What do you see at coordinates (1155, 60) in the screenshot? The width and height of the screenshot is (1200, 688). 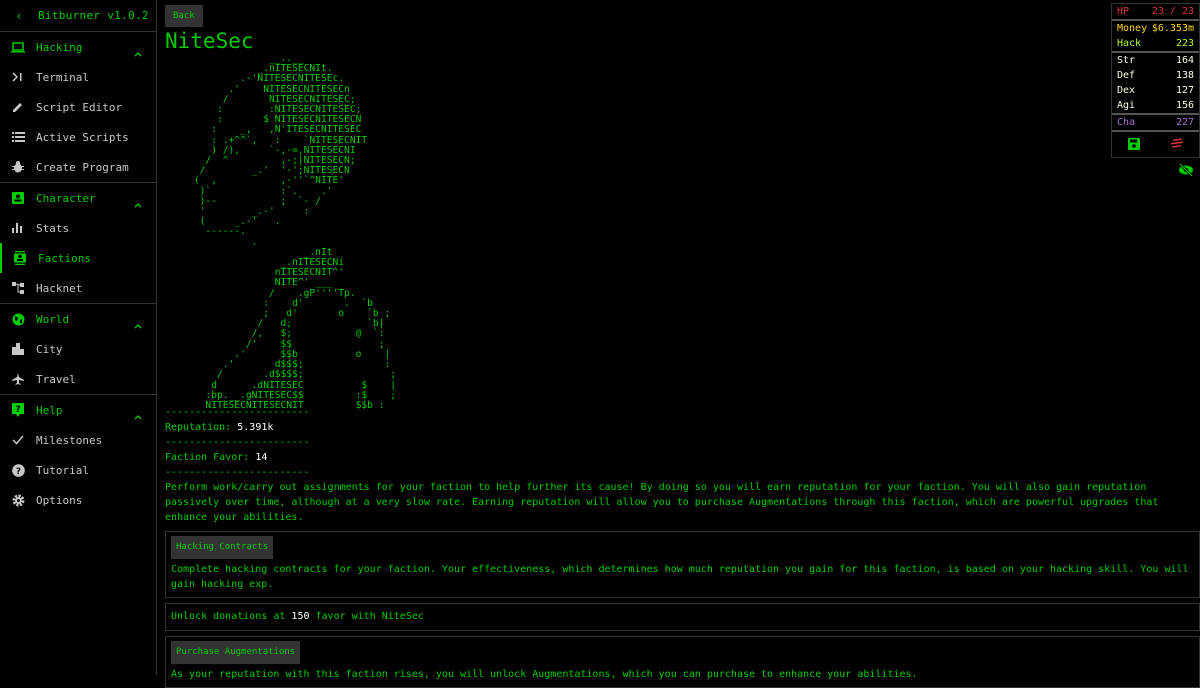 I see `stat-str: Str 164` at bounding box center [1155, 60].